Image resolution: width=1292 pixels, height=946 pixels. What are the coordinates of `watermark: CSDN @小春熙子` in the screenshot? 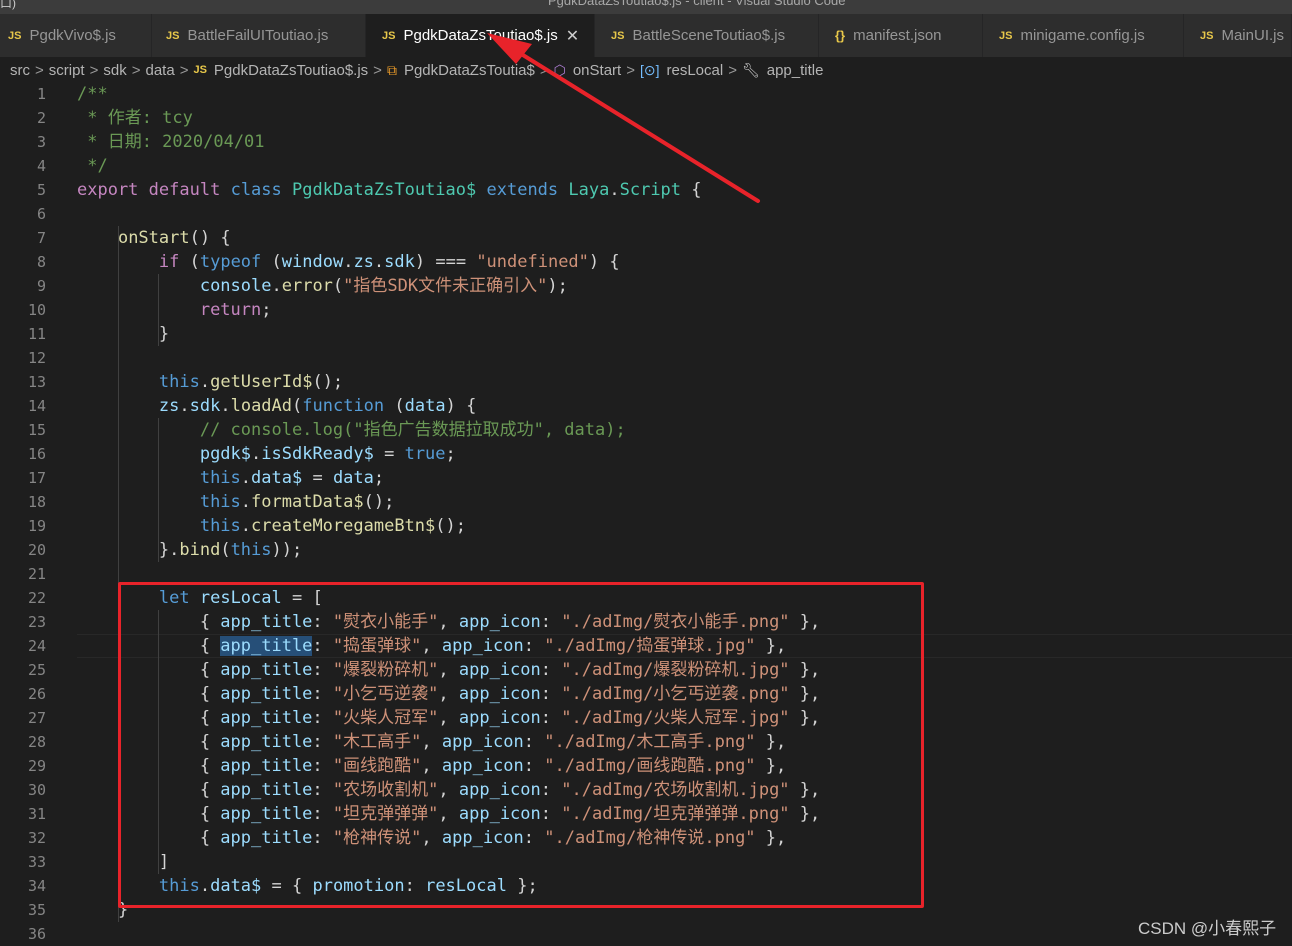 It's located at (1207, 928).